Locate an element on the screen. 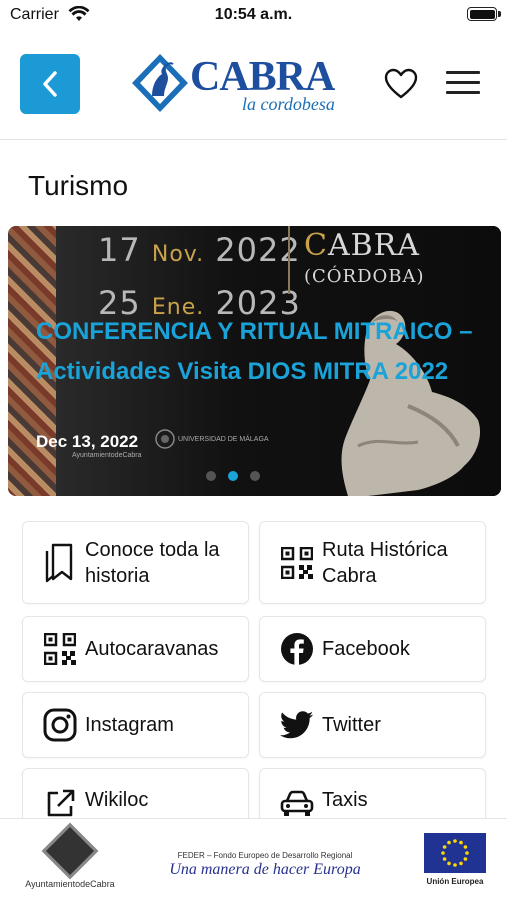 This screenshot has width=507, height=900. carousel-pagination is located at coordinates (233, 476).